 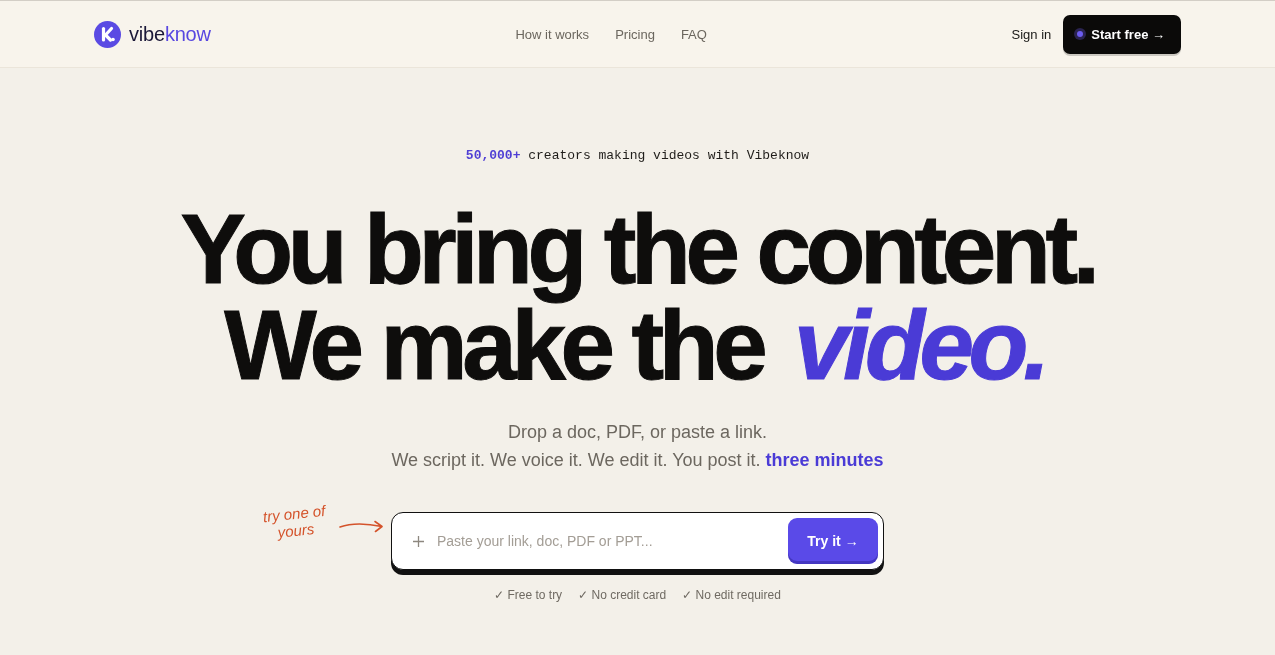 I want to click on try-it-button: Try it →, so click(x=833, y=541).